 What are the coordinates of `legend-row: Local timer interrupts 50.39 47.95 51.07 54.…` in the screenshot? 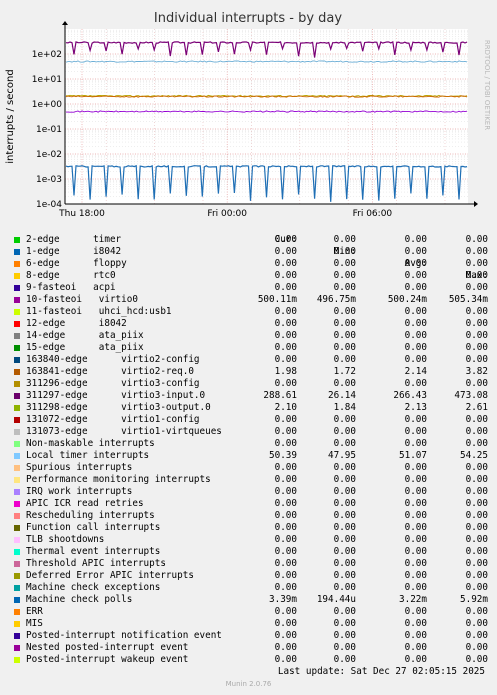 It's located at (248, 456).